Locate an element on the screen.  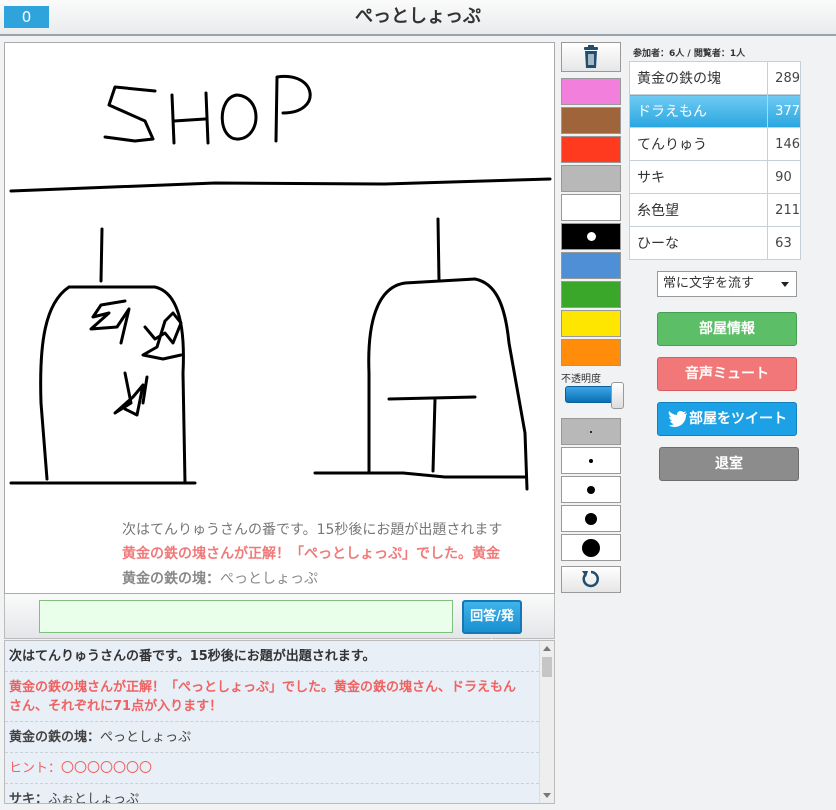
player-name: ドラえもん is located at coordinates (698, 111).